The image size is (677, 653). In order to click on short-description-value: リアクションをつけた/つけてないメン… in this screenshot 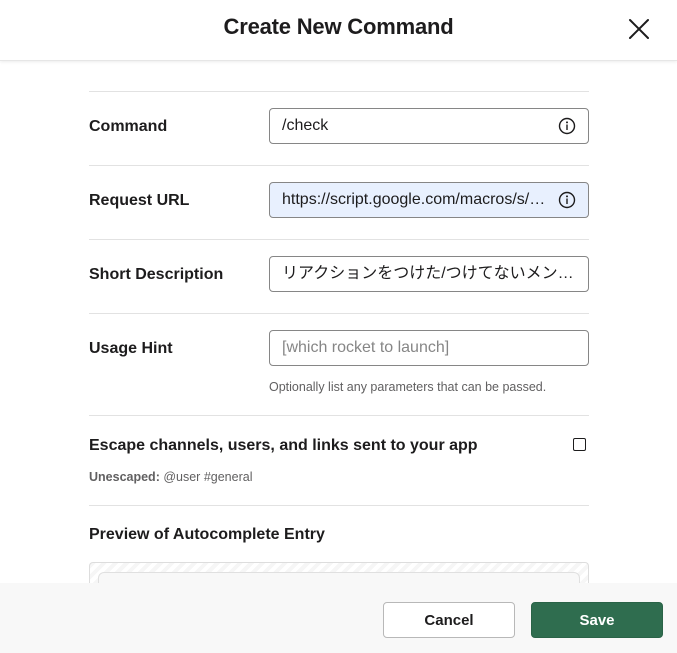, I will do `click(428, 273)`.